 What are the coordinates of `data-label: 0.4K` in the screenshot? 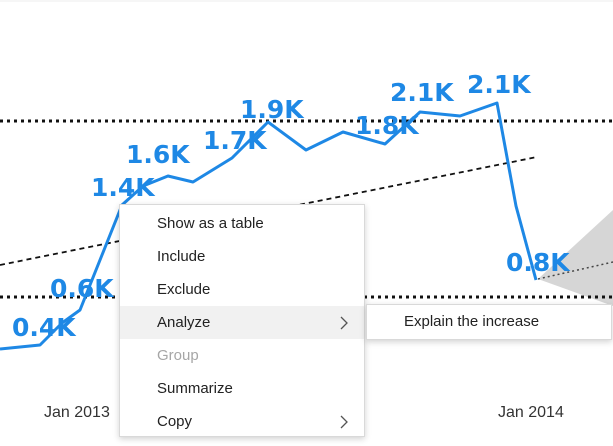 It's located at (44, 327).